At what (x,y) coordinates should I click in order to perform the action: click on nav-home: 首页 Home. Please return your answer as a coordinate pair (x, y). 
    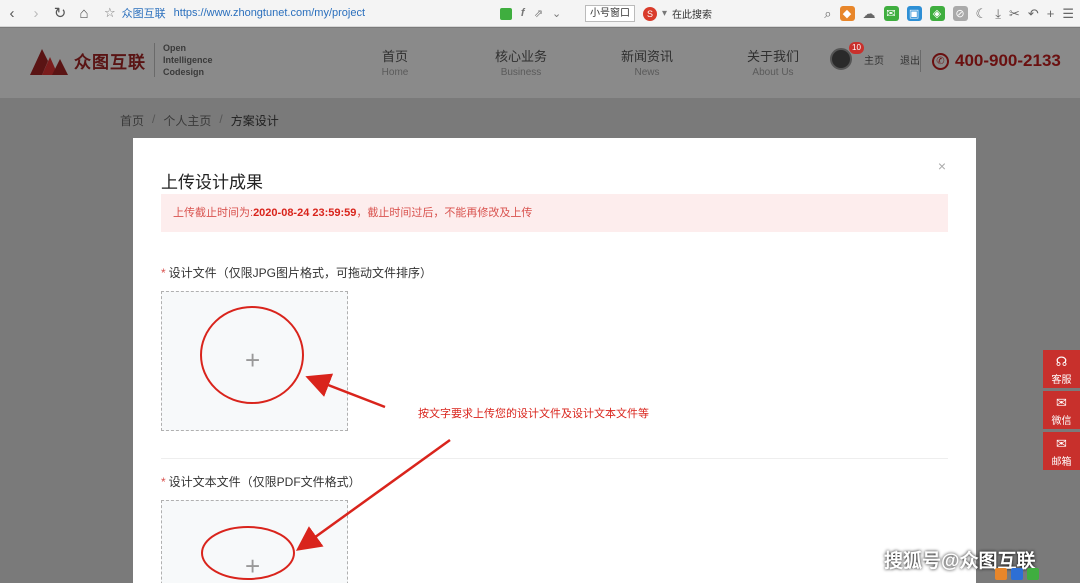
    Looking at the image, I should click on (395, 62).